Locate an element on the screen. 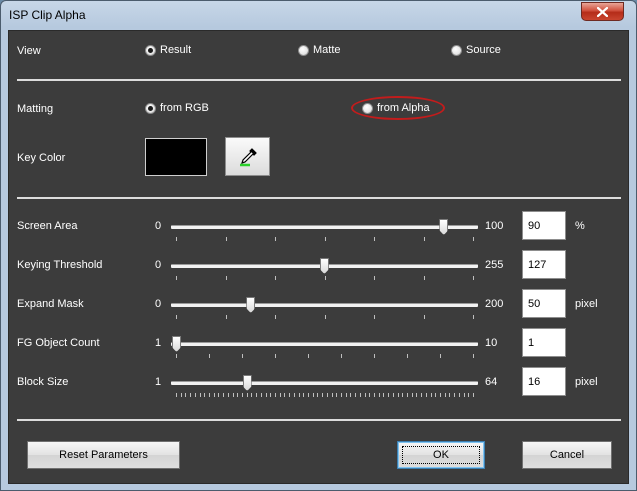  ok-button: OK is located at coordinates (441, 455).